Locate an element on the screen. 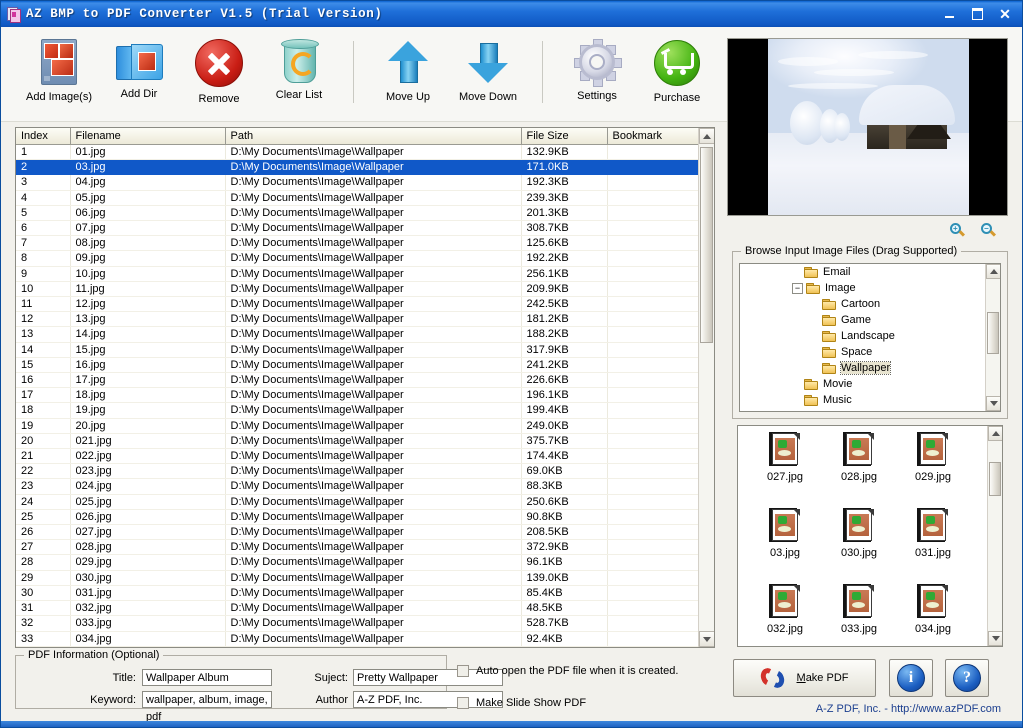 This screenshot has width=1023, height=728. keyword-input: wallpaper, album, image, pdf is located at coordinates (207, 707).